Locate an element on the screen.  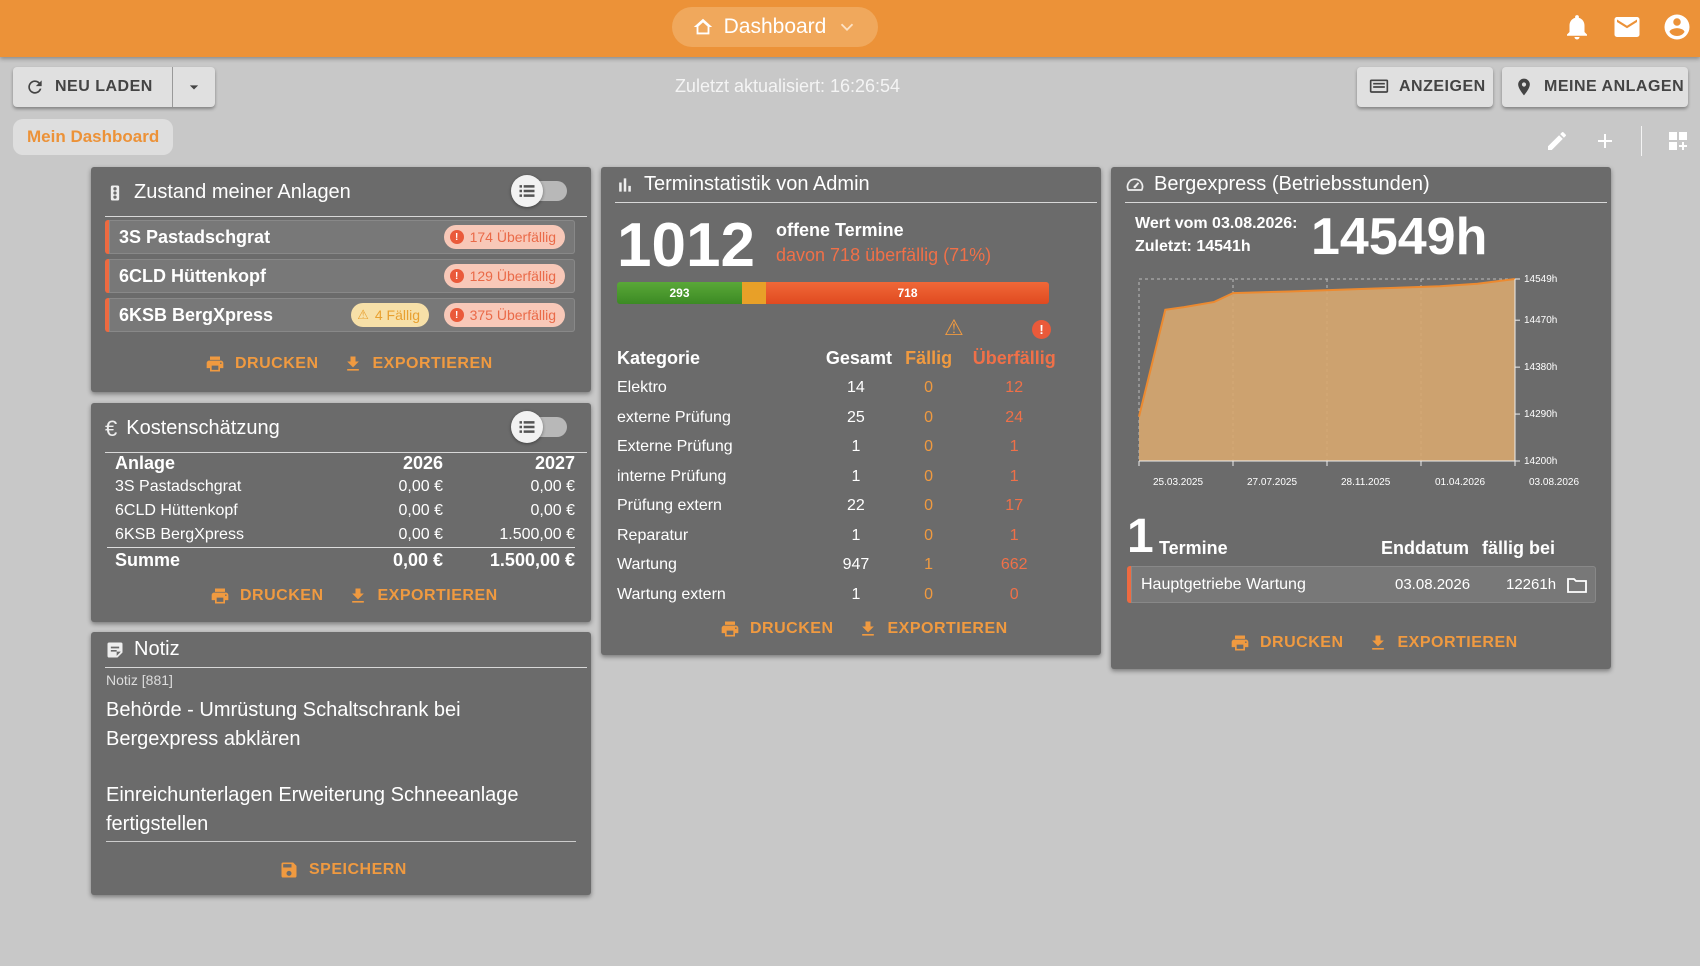
overdue-badge: ! 129 Überfällig is located at coordinates (504, 276).